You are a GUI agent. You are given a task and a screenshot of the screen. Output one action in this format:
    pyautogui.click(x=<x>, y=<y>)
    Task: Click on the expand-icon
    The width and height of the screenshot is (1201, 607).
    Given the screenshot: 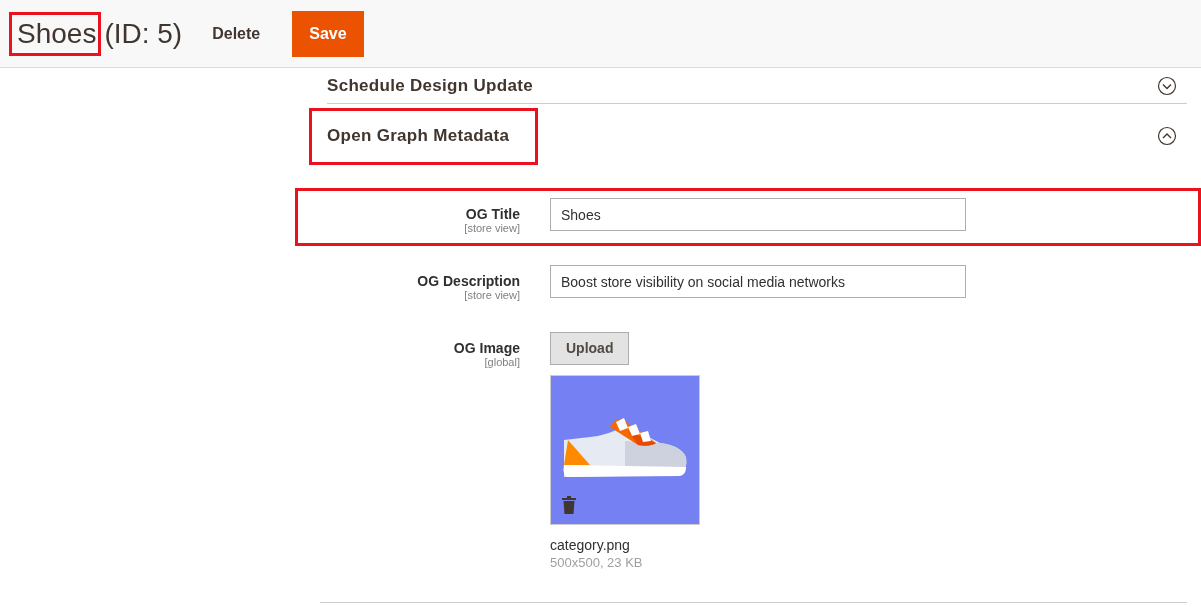 What is the action you would take?
    pyautogui.click(x=1167, y=85)
    